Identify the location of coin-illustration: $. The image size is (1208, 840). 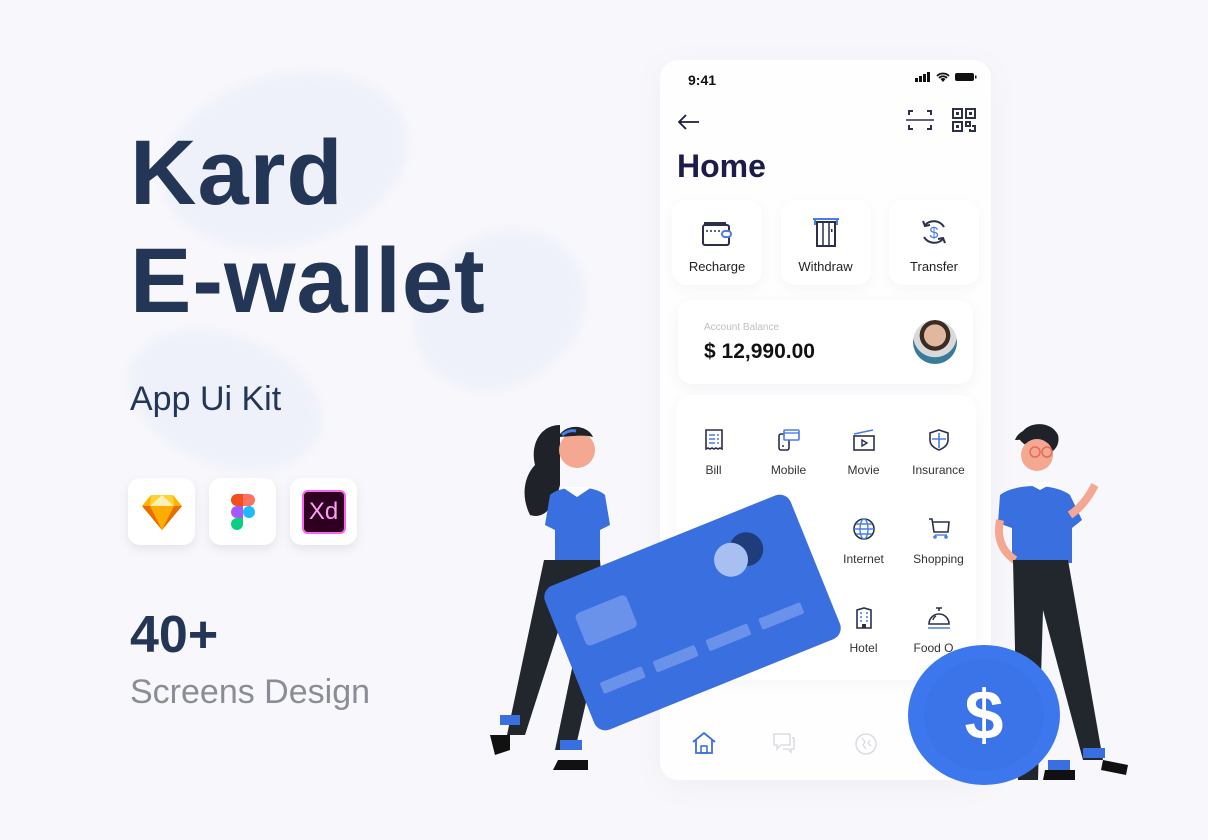
(984, 715).